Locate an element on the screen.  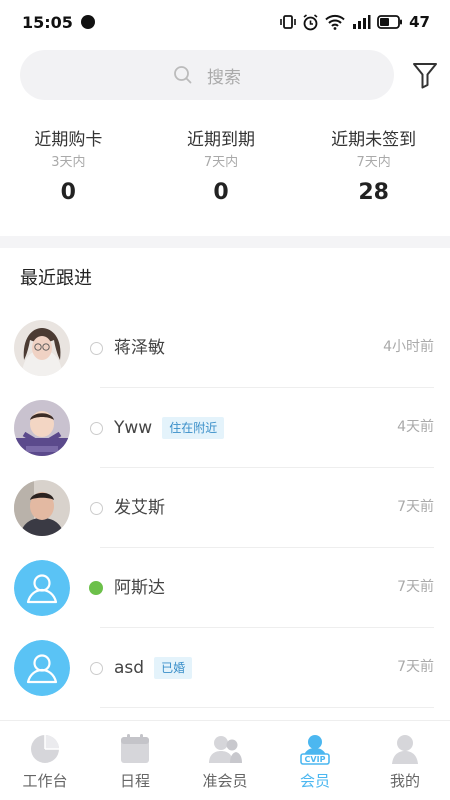
tab-label: 我的 is located at coordinates (404, 781).